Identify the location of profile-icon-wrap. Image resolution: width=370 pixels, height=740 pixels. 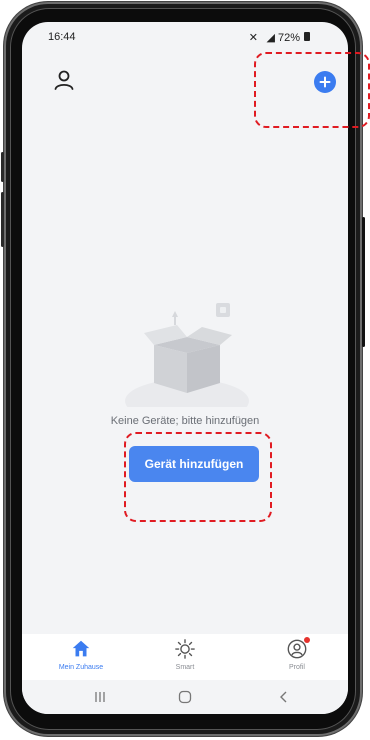
(298, 648).